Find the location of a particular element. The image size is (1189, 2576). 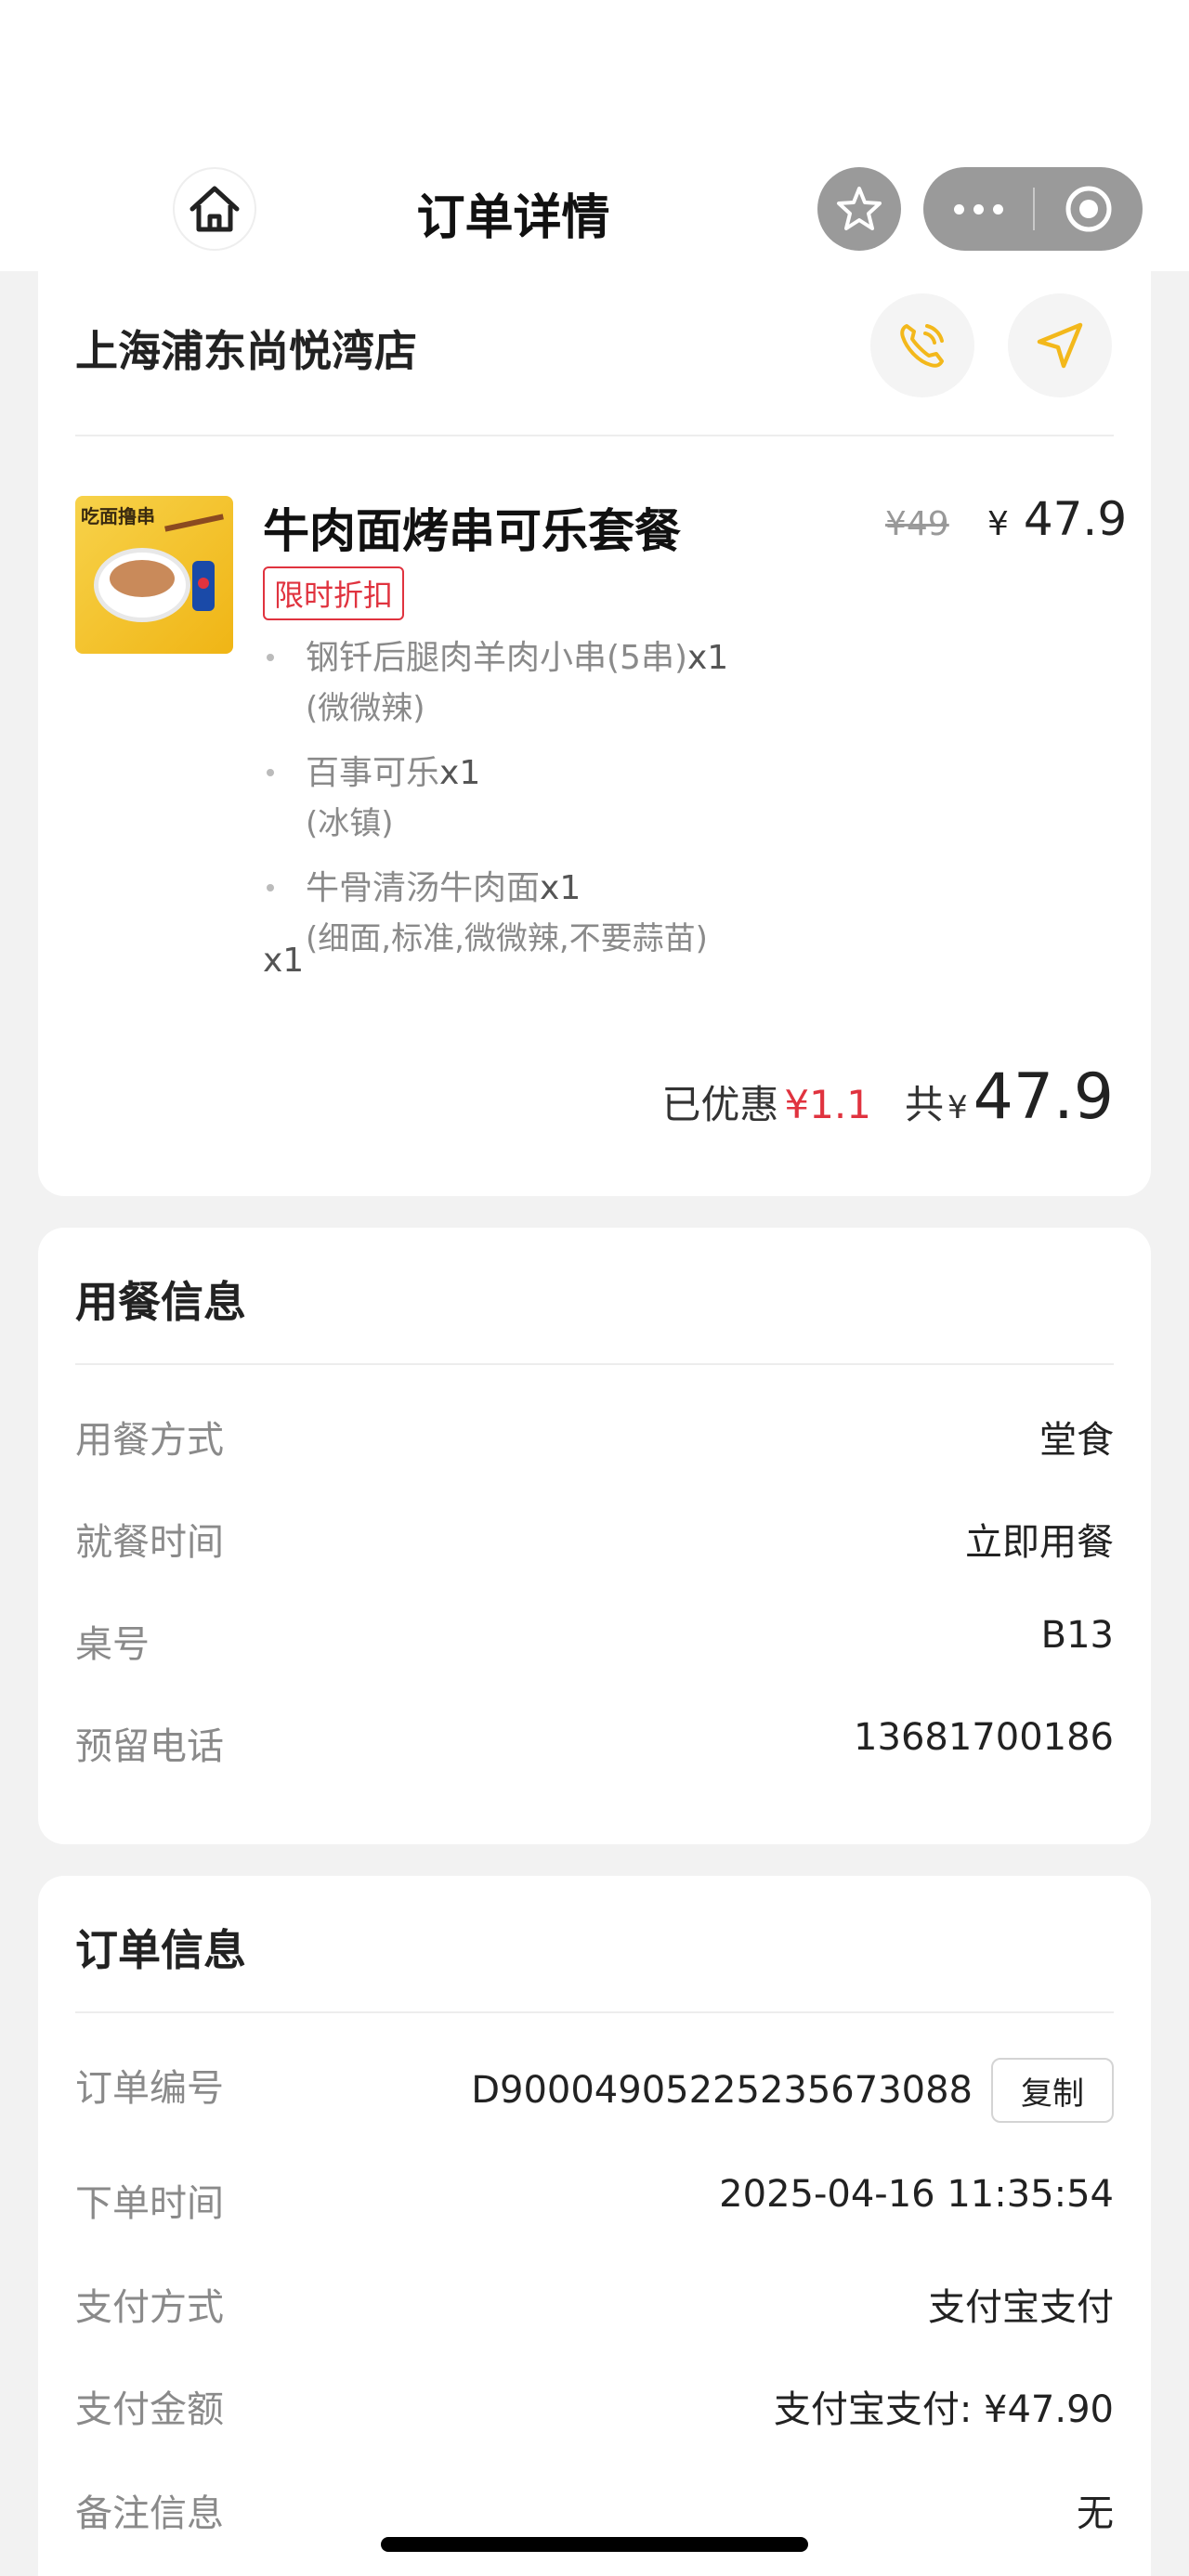

dining-info-row: 用餐方式 堂食 is located at coordinates (594, 1437).